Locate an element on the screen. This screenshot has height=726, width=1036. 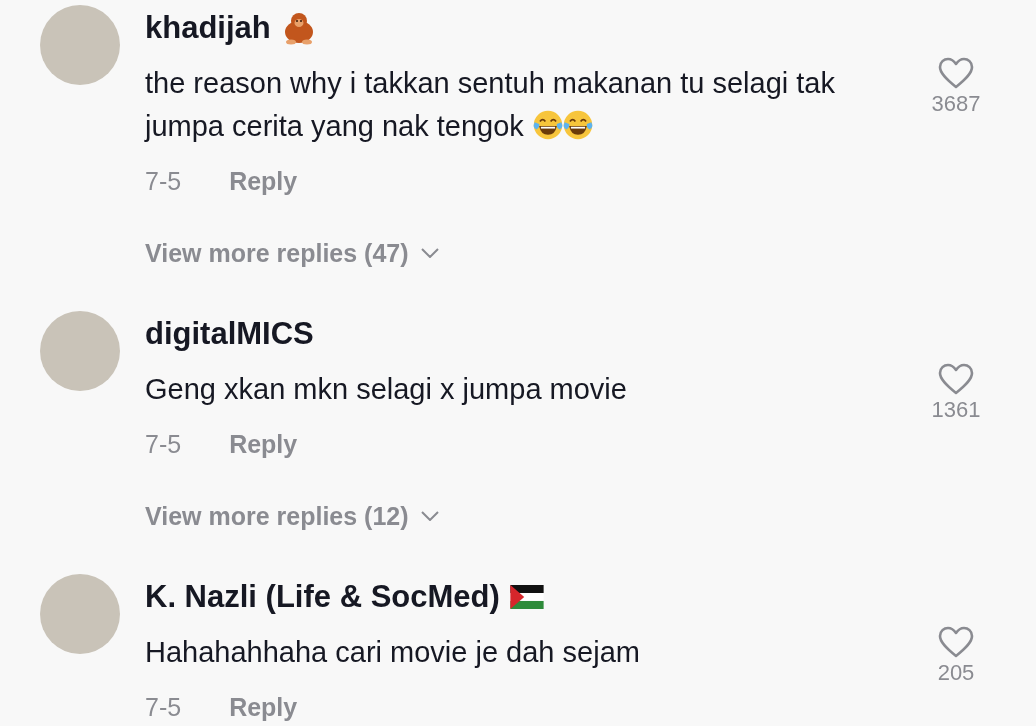
comment-text: Geng xkan mkn selagi x jumpa movie is located at coordinates (386, 389).